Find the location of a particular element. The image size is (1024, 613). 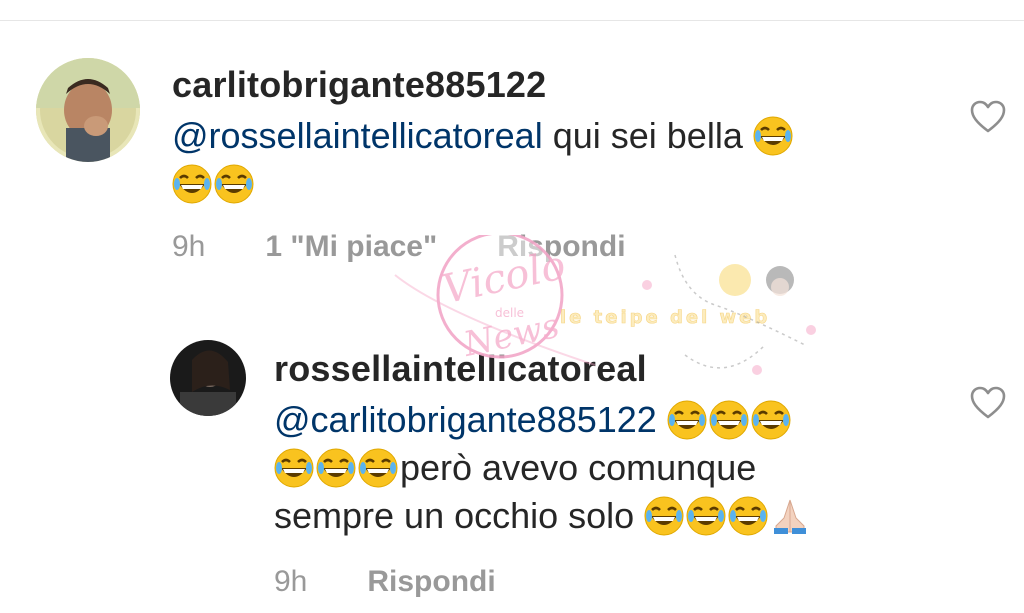

watermark-small: delle is located at coordinates (509, 313).